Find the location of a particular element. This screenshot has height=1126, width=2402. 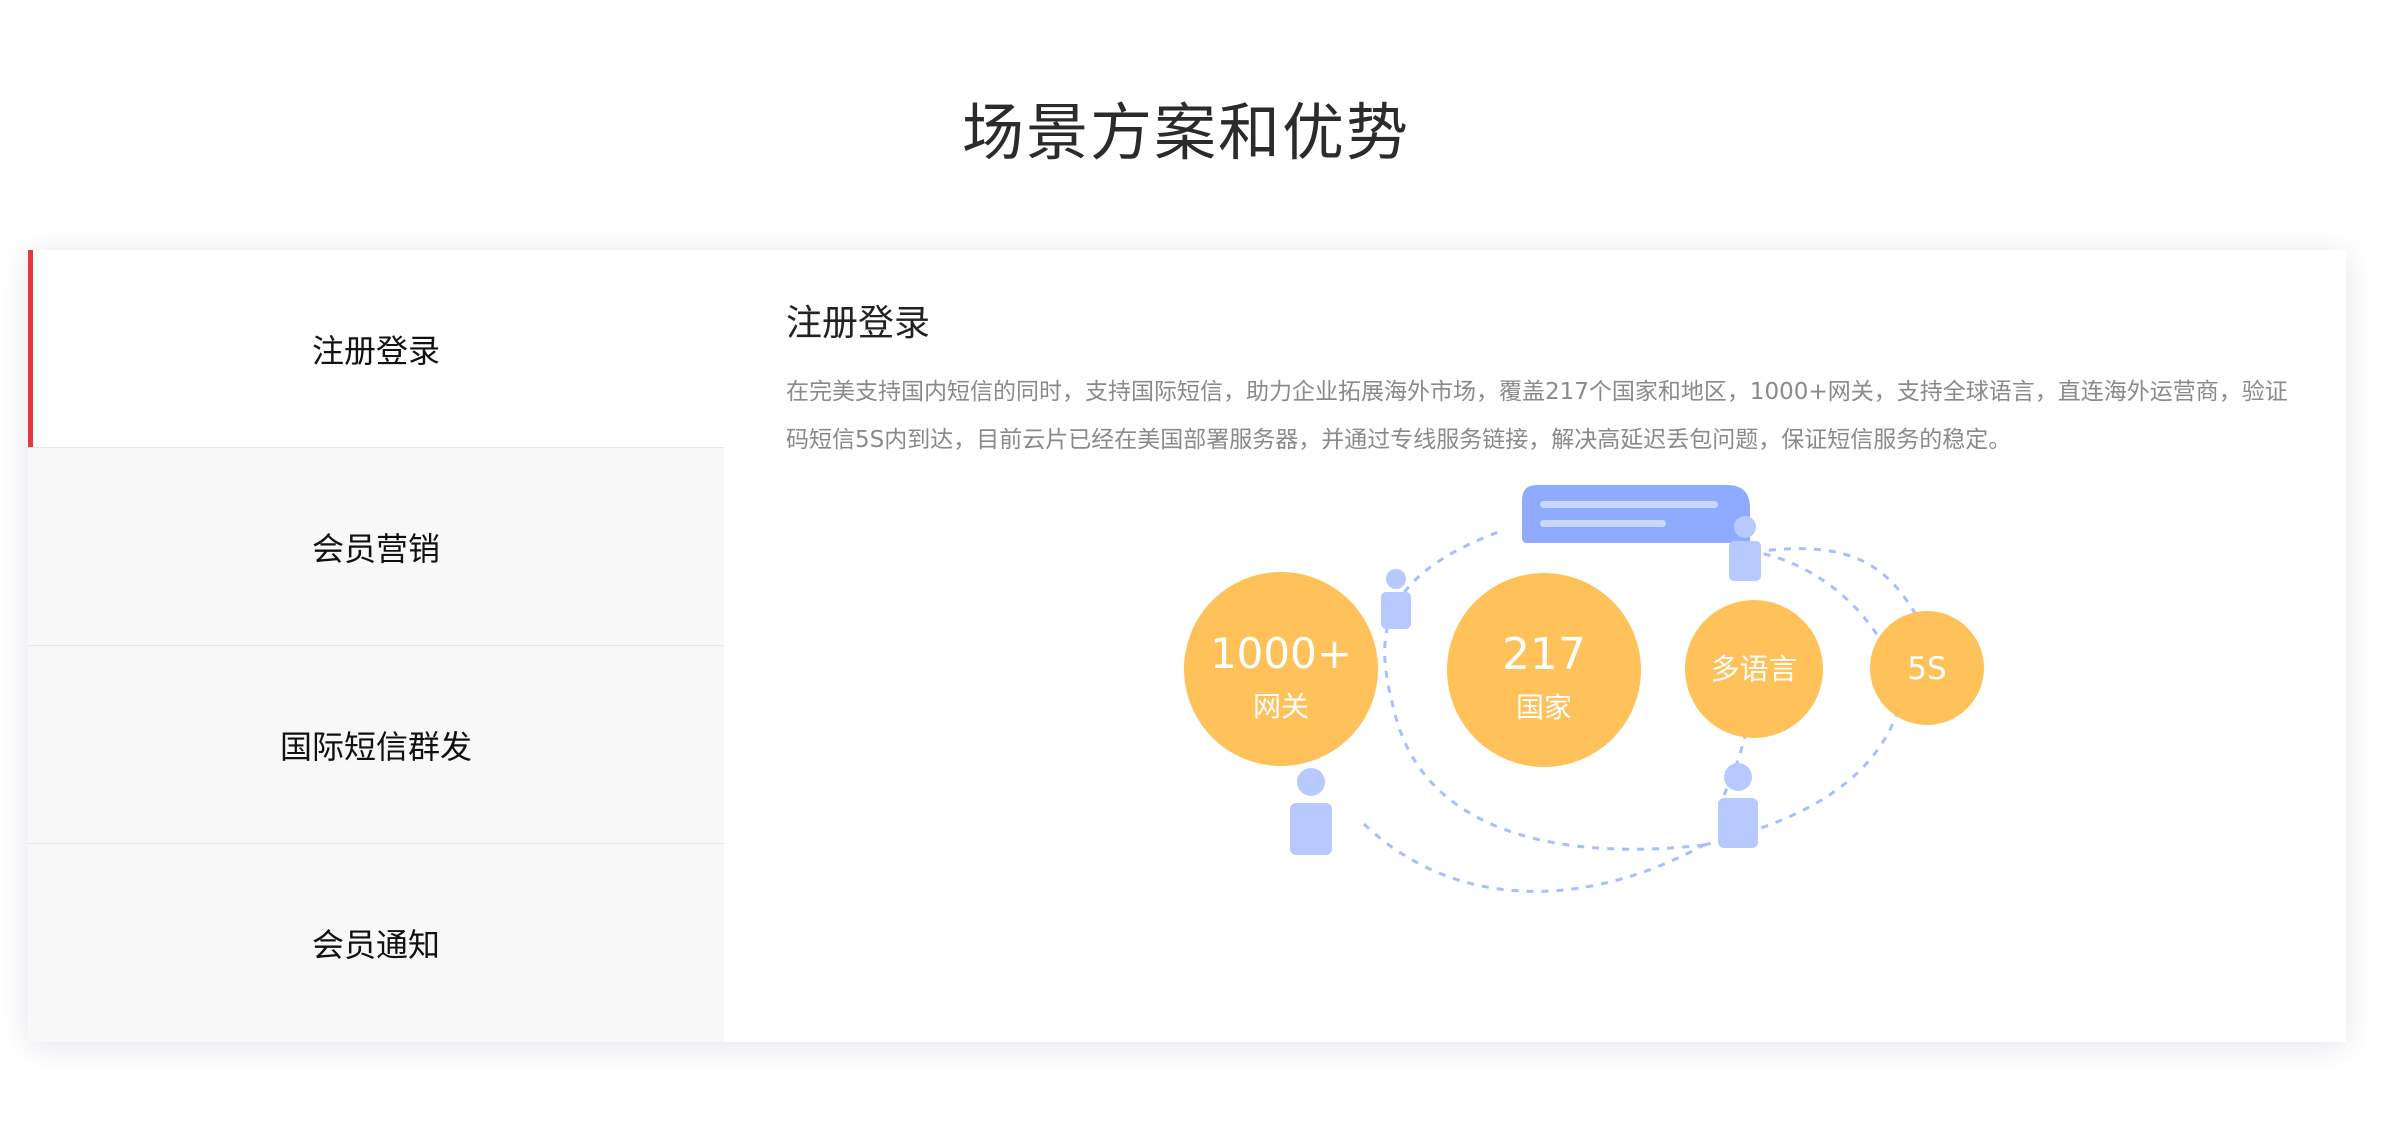

tab-register-login: 注册登录 is located at coordinates (376, 349).